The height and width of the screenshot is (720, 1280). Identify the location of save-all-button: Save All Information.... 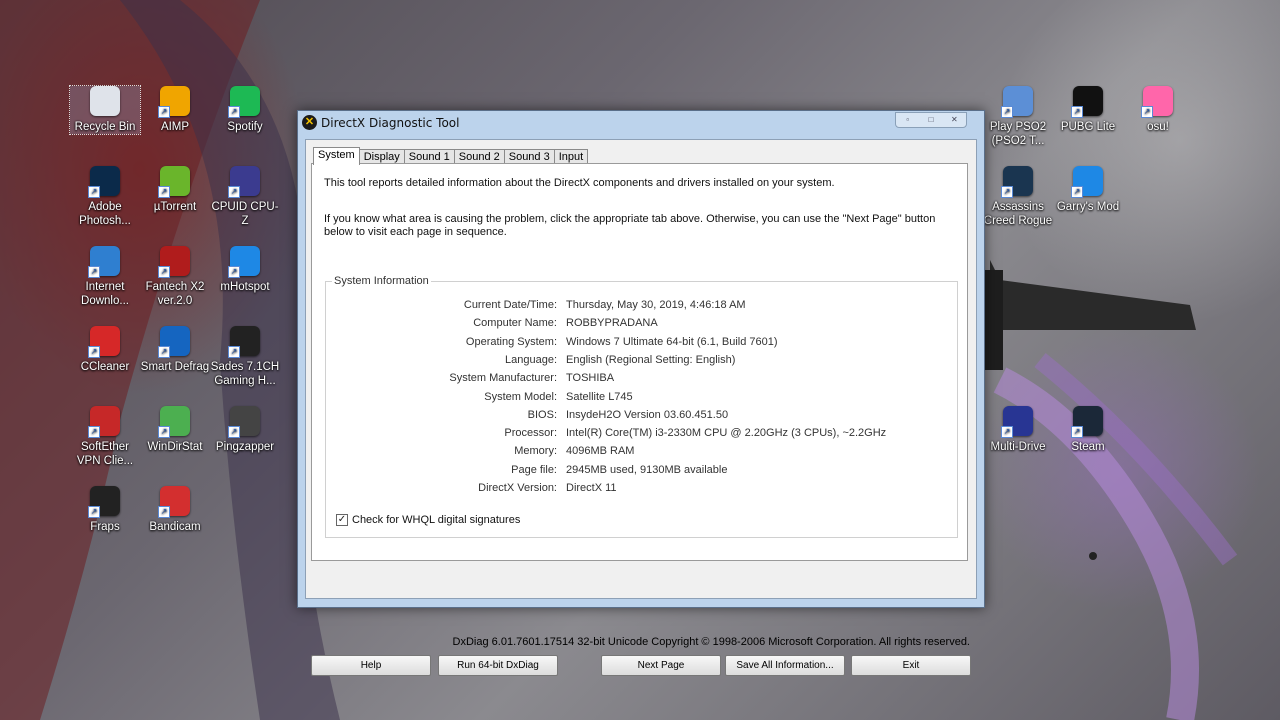
(785, 665).